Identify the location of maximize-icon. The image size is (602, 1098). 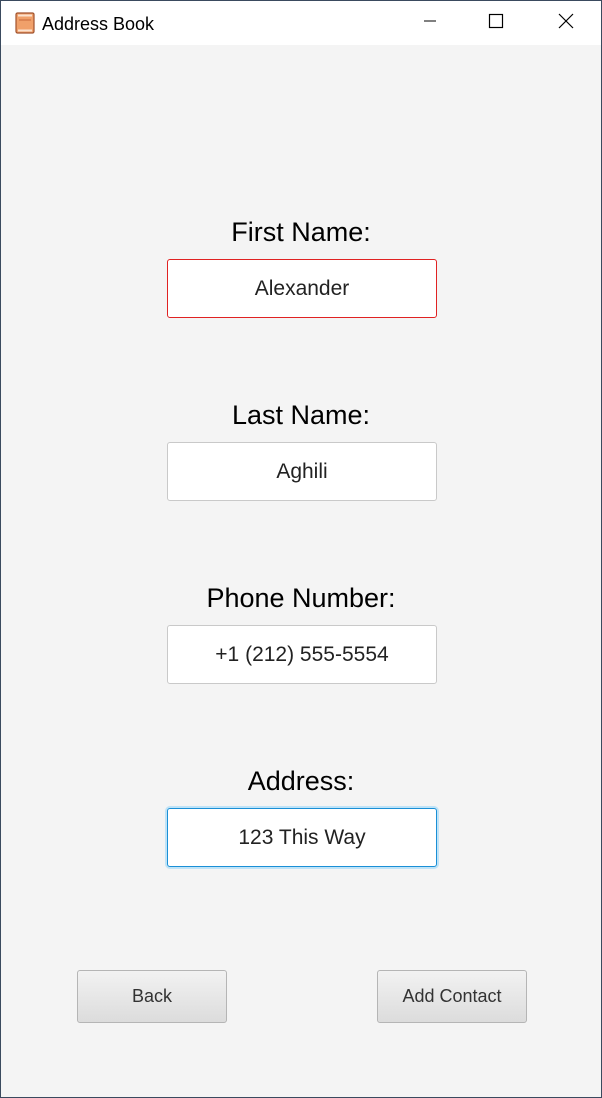
(496, 23).